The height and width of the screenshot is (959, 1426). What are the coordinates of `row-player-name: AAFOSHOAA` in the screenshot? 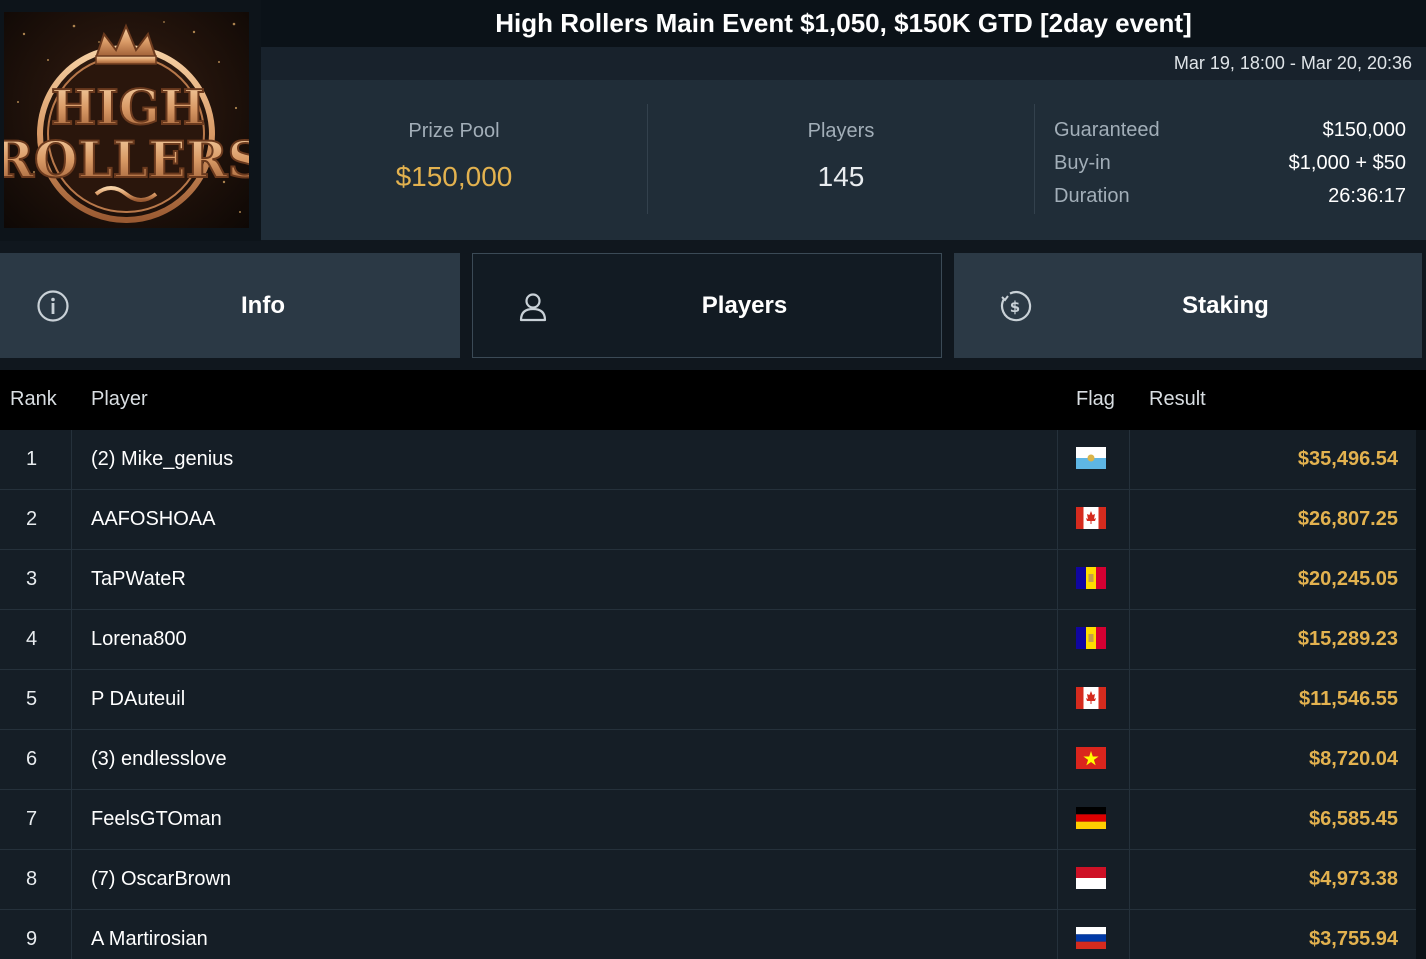 It's located at (153, 519).